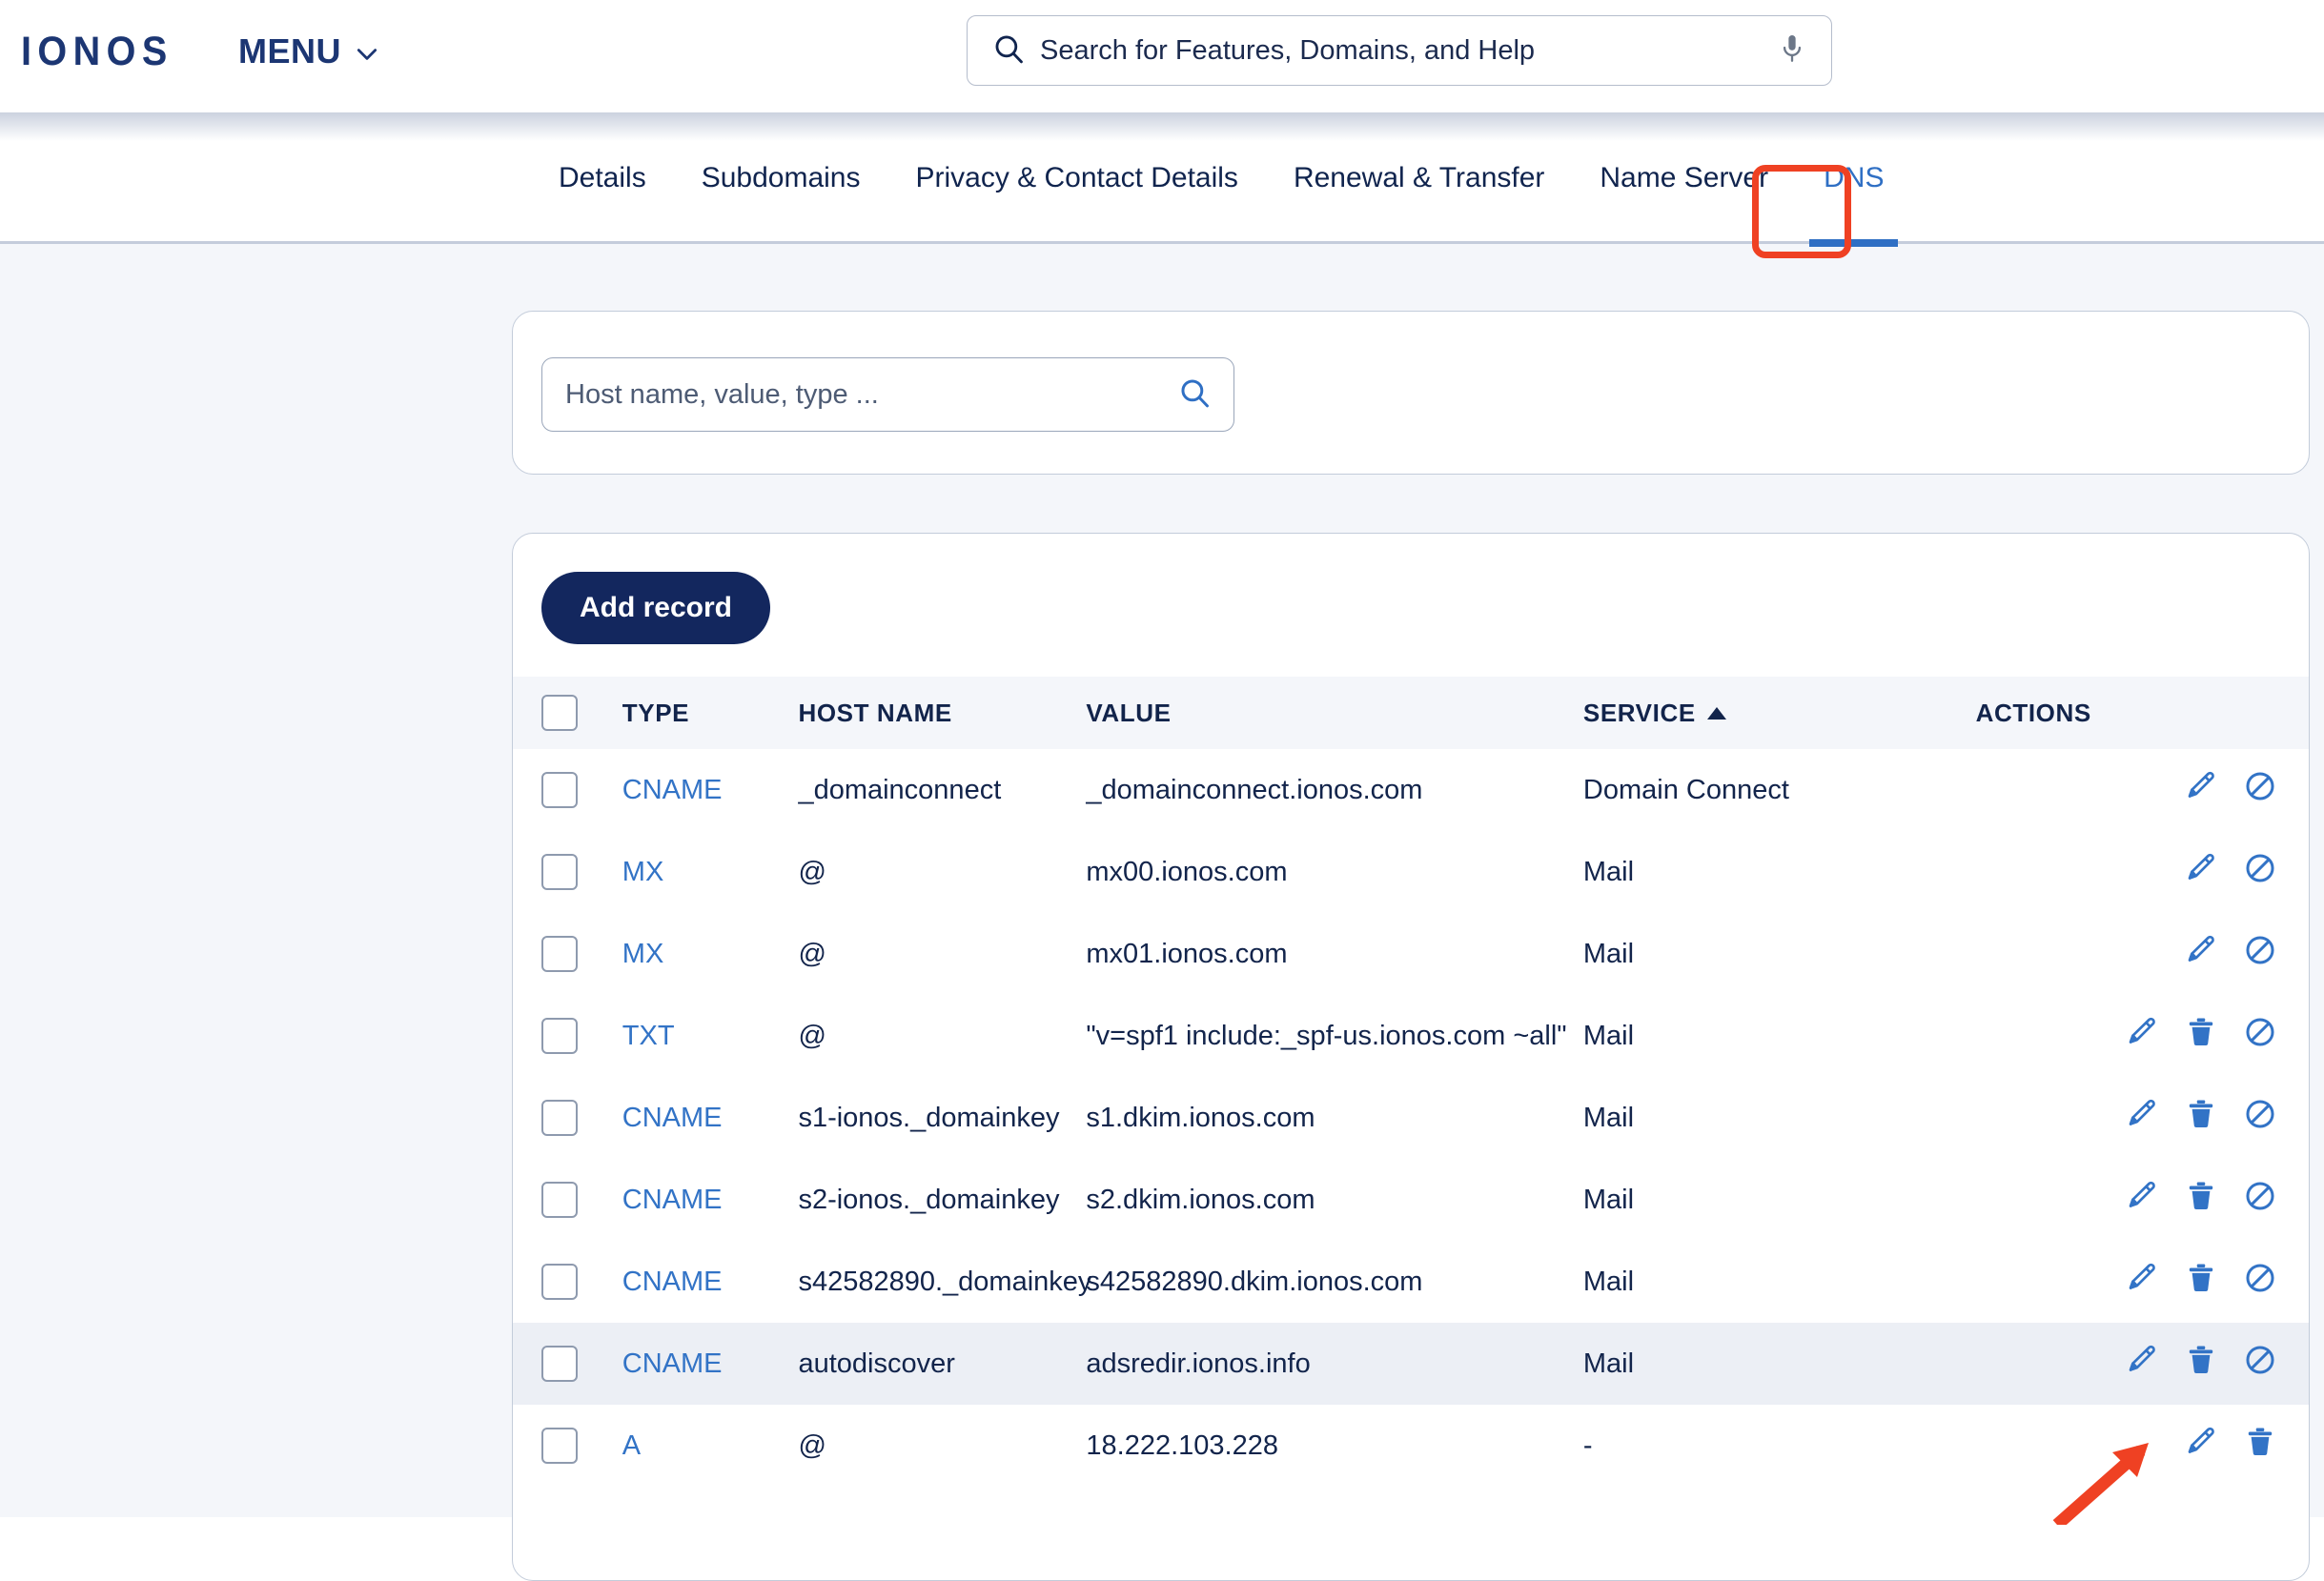 Image resolution: width=2324 pixels, height=1581 pixels. What do you see at coordinates (710, 713) in the screenshot?
I see `header-type: TYPE` at bounding box center [710, 713].